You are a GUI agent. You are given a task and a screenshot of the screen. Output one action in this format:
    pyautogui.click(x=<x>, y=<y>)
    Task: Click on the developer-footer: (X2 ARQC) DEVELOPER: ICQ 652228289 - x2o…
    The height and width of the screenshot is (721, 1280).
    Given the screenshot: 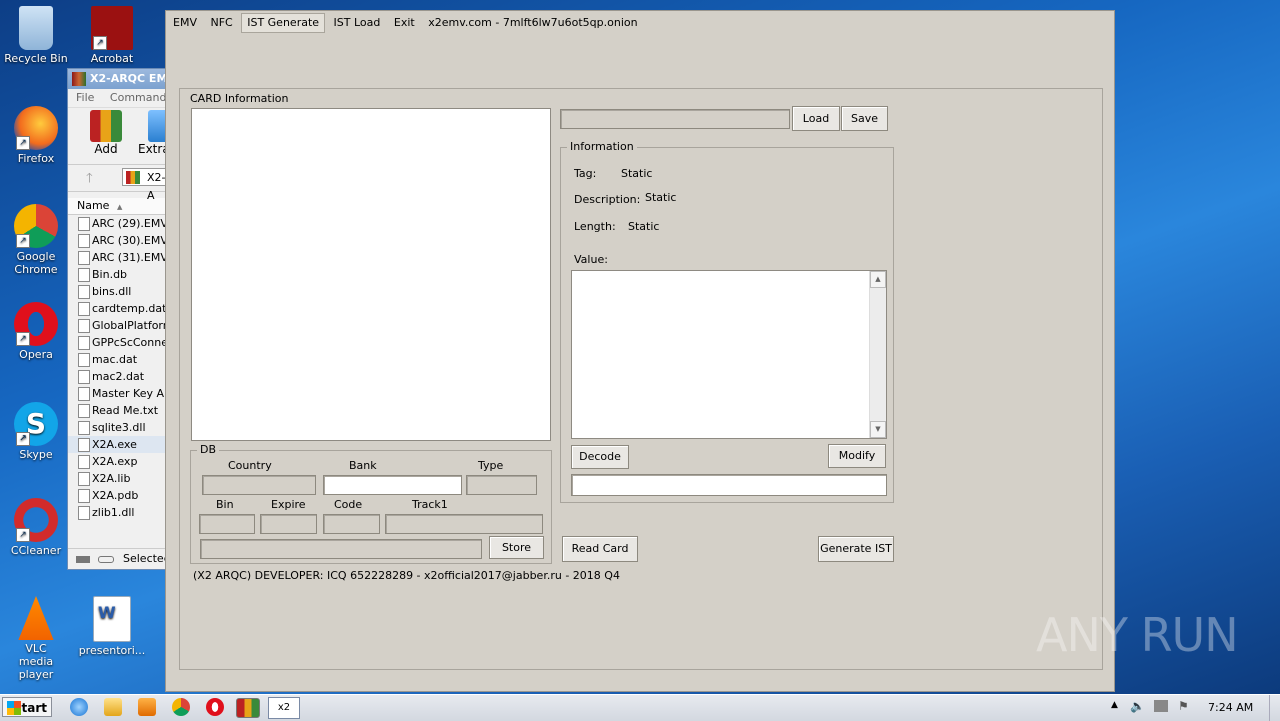 What is the action you would take?
    pyautogui.click(x=406, y=575)
    